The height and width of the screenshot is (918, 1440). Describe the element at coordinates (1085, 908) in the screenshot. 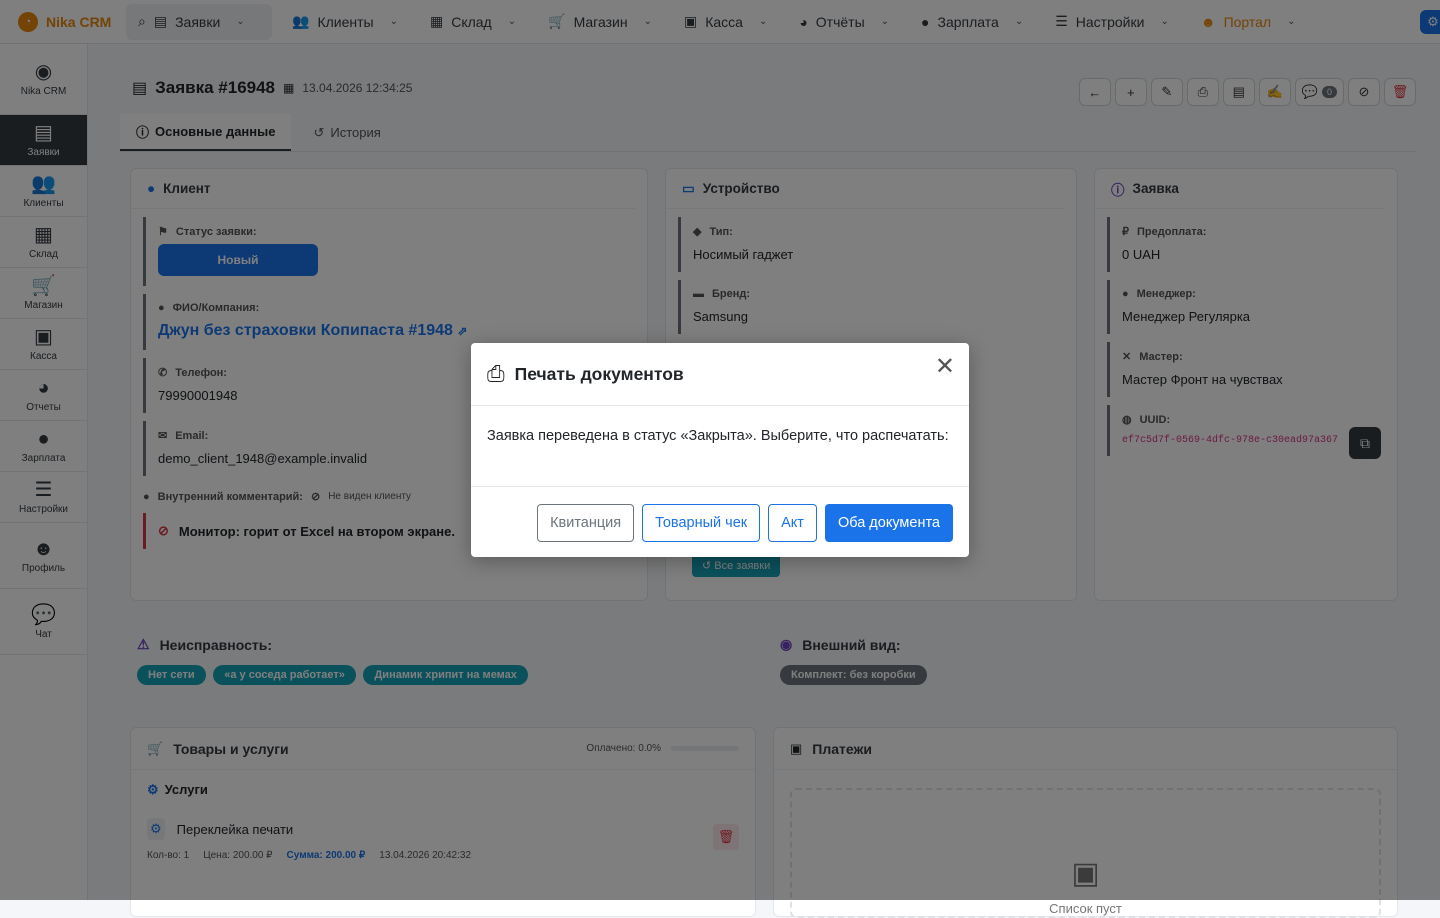

I see `empty-text: Список пуст` at that location.